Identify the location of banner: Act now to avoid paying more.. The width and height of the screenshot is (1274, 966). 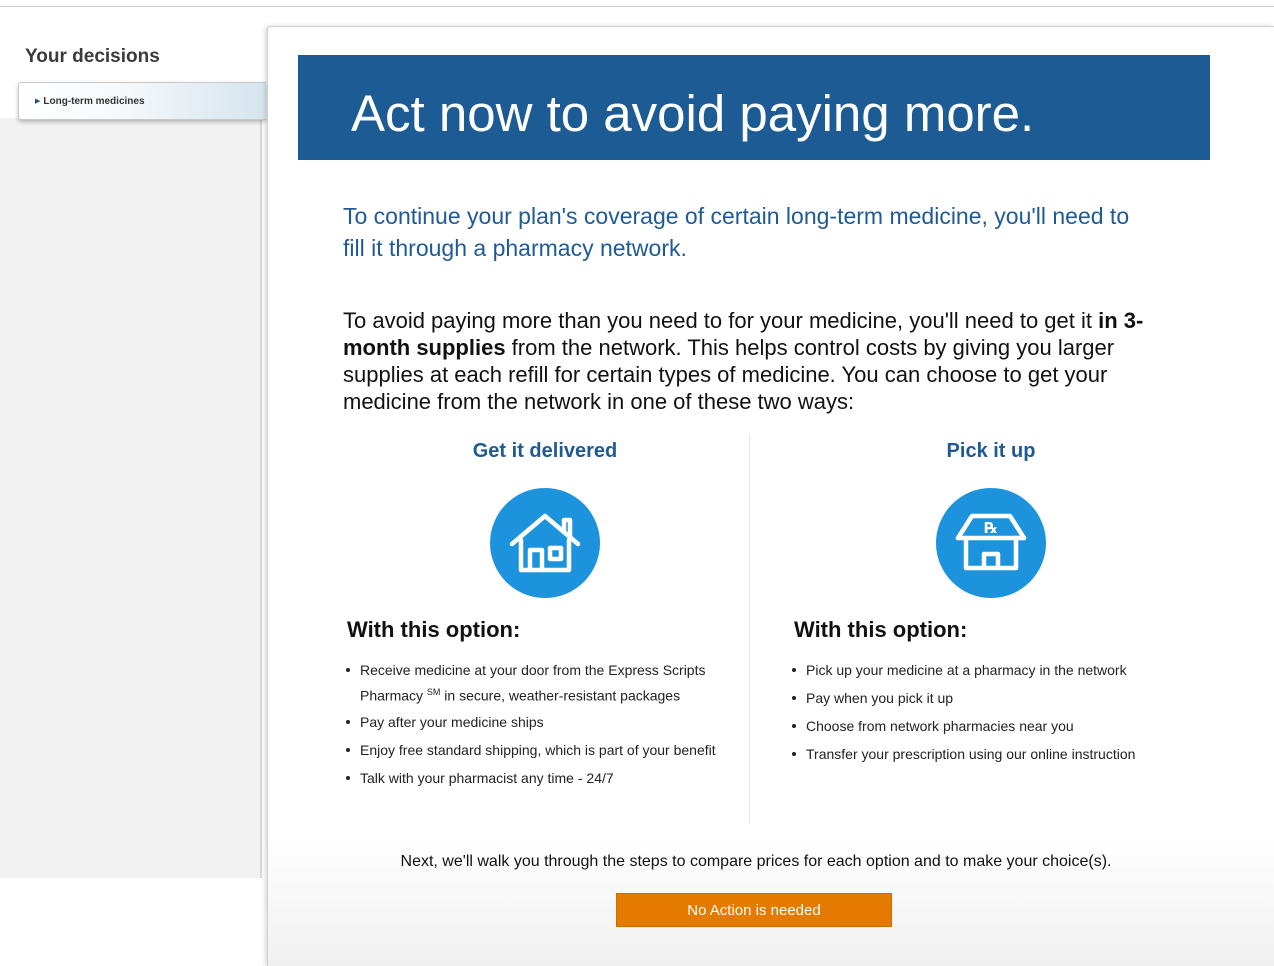
(754, 107).